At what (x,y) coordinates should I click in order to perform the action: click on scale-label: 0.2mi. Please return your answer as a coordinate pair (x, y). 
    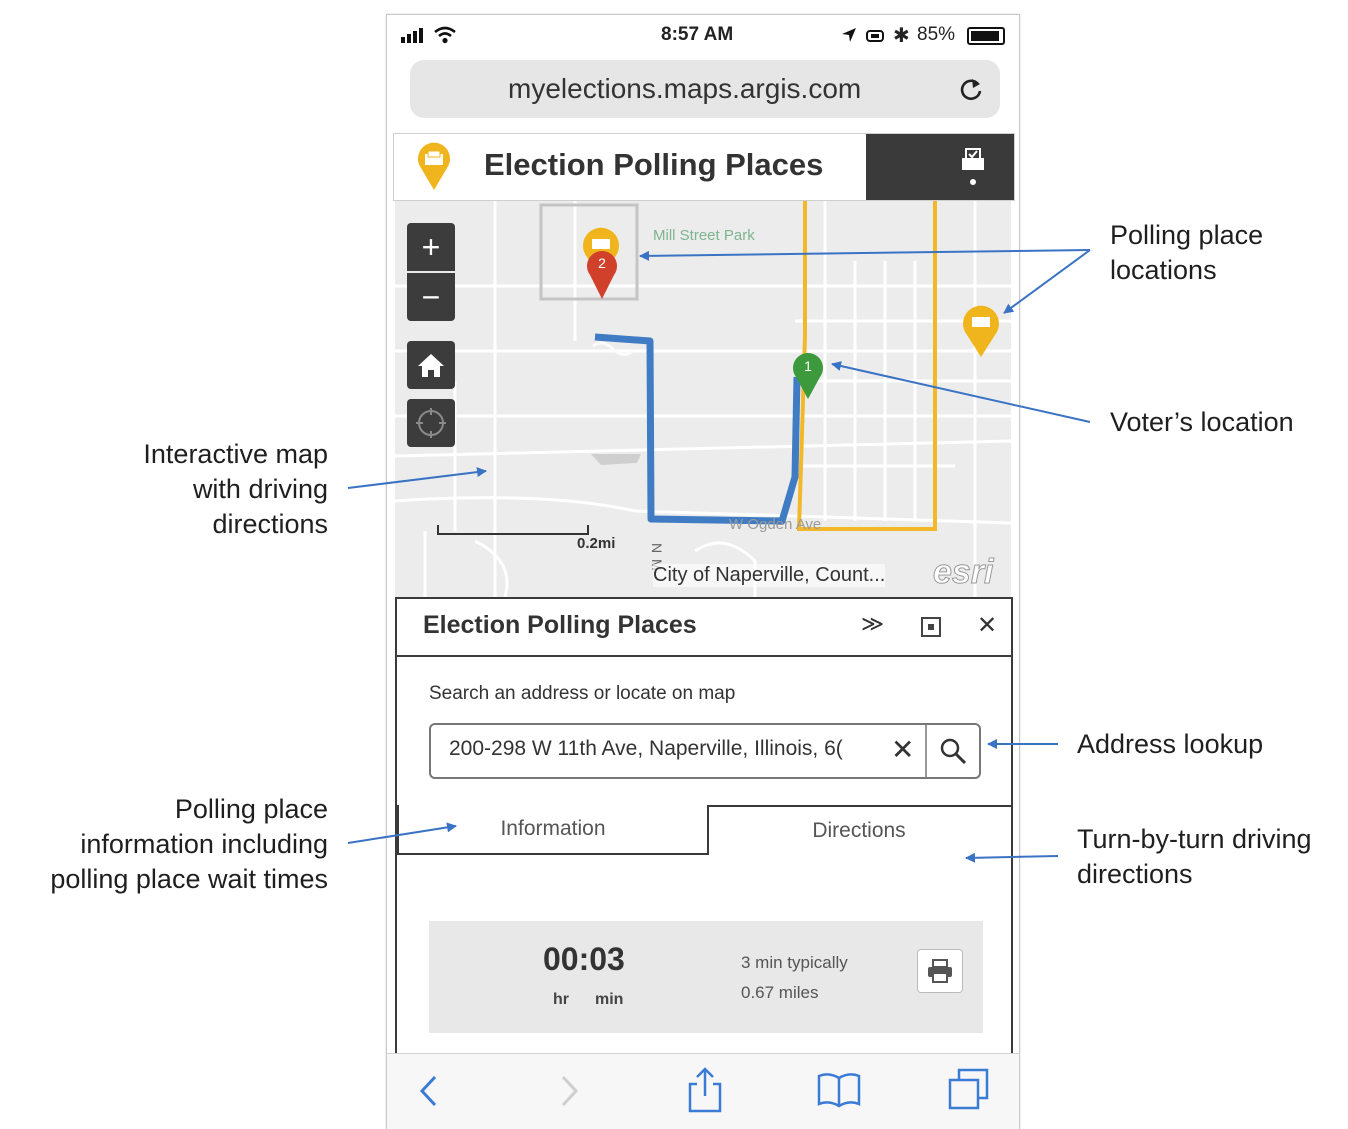
    Looking at the image, I should click on (596, 543).